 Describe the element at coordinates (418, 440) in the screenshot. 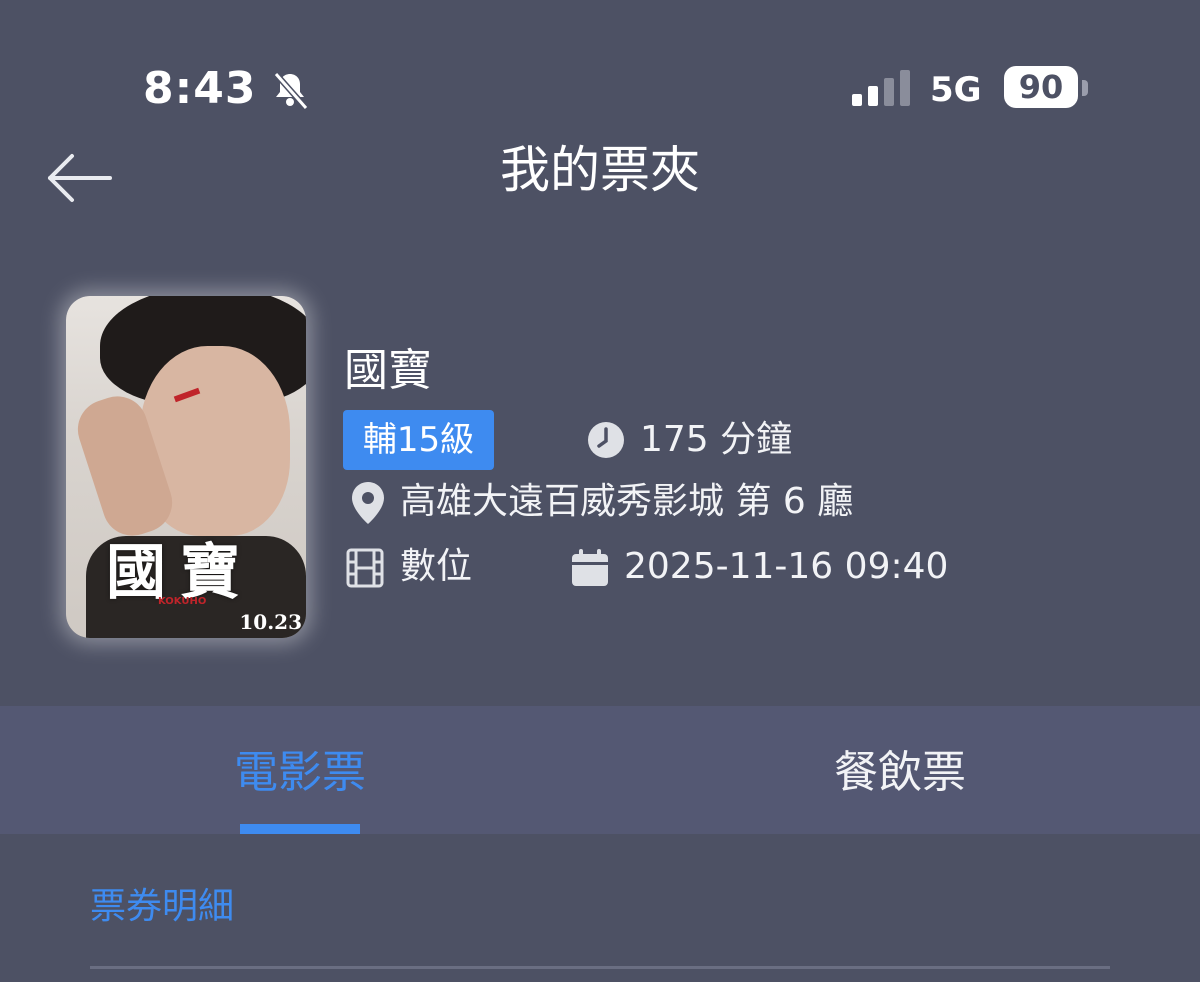

I see `rating-badge: 輔15級` at that location.